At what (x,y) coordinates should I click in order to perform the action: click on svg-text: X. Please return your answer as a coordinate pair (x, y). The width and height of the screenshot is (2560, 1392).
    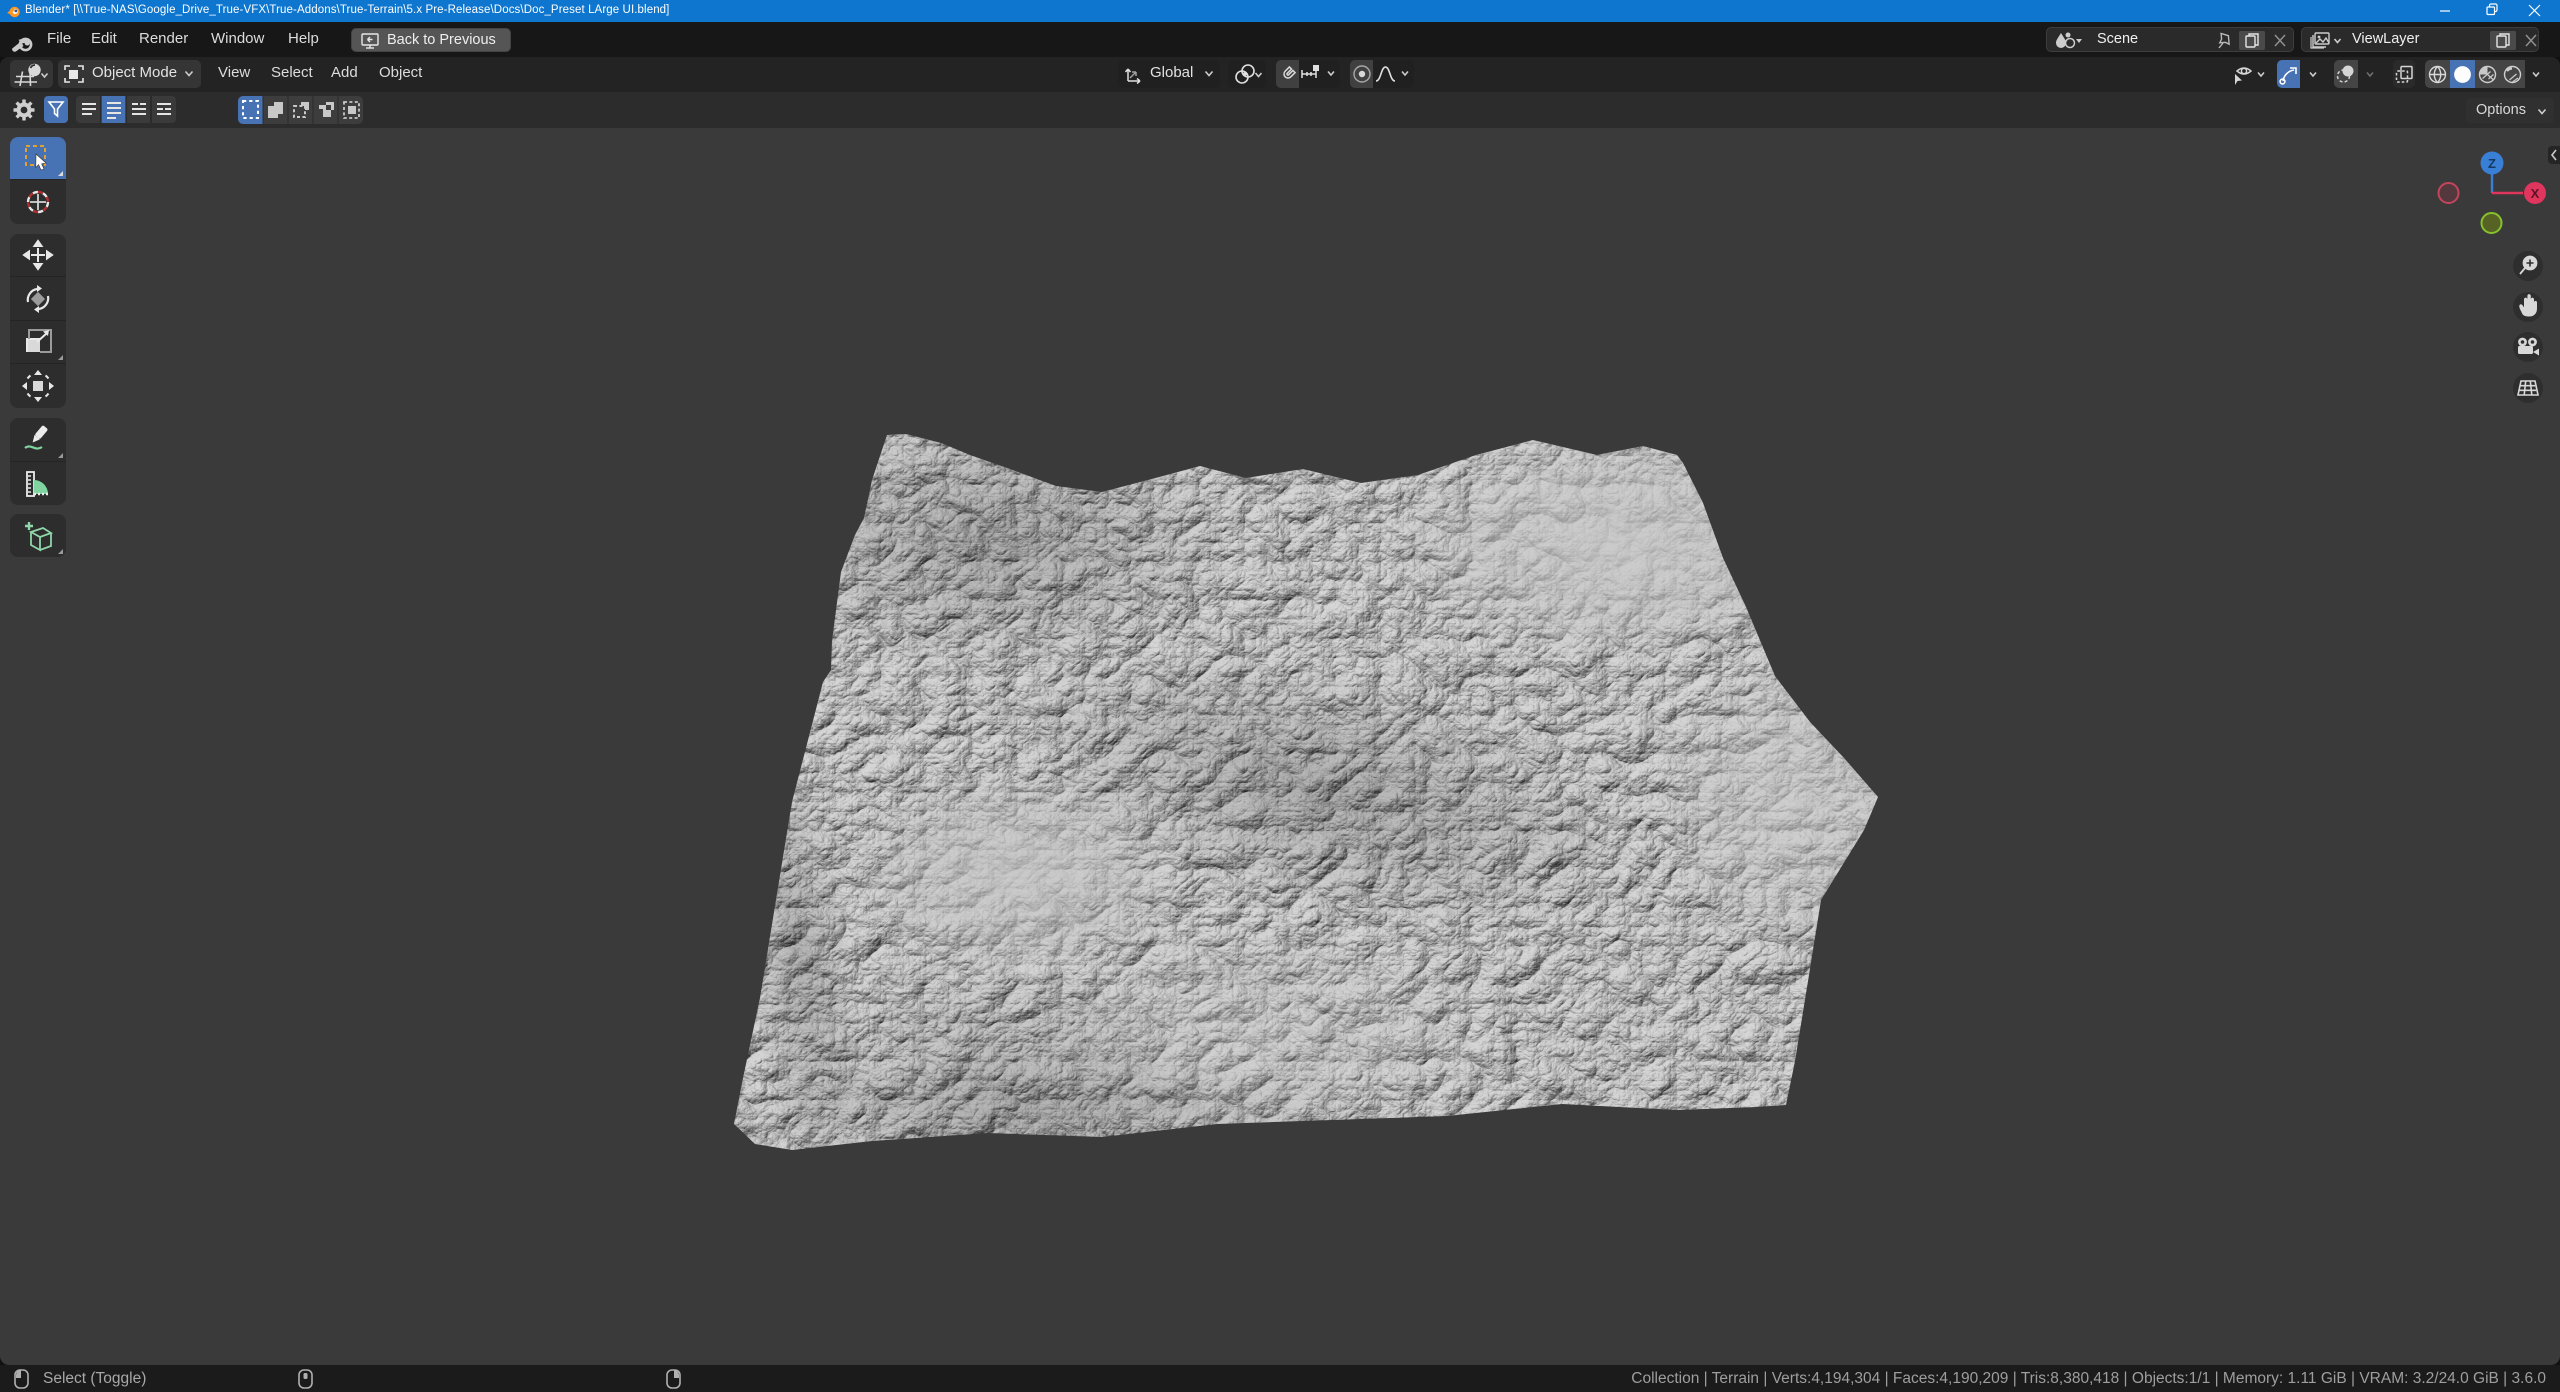
    Looking at the image, I should click on (2535, 193).